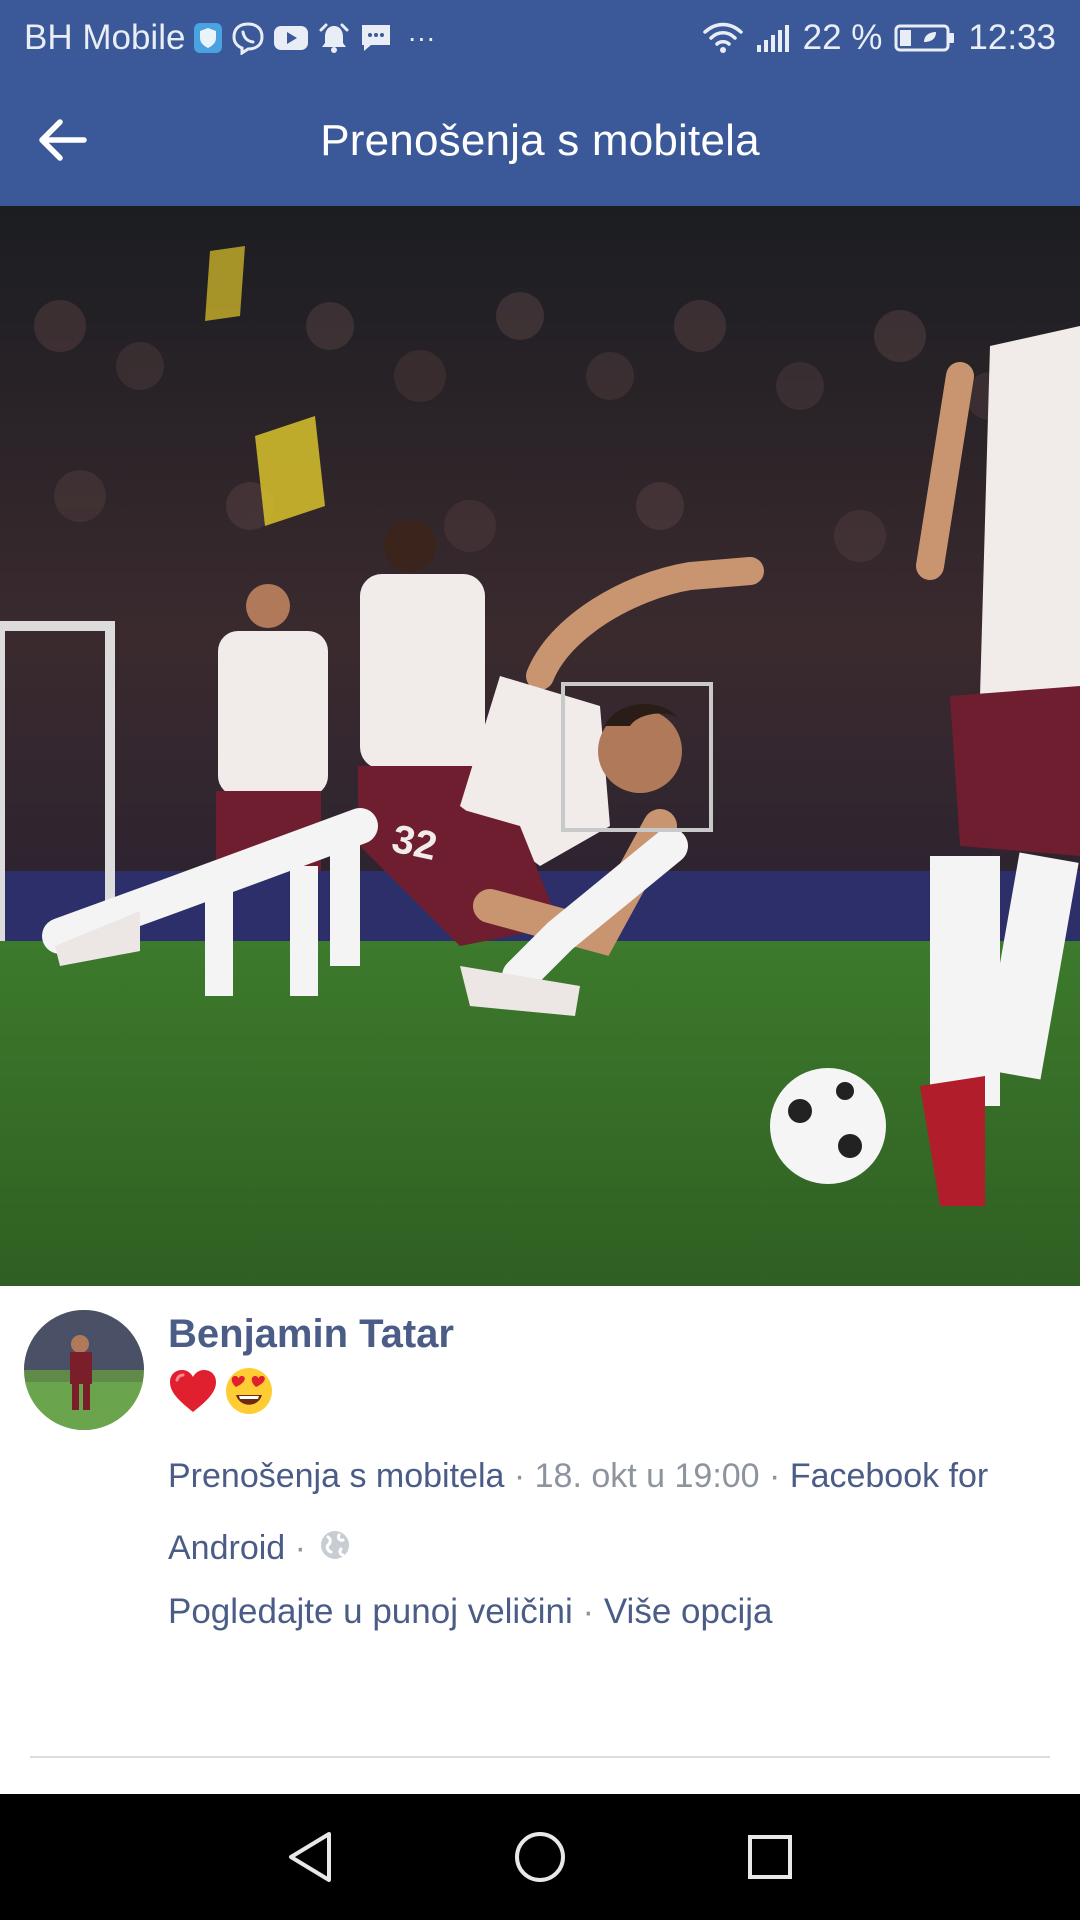 Image resolution: width=1080 pixels, height=1920 pixels. What do you see at coordinates (227, 1548) in the screenshot?
I see `app-link-line2: Android` at bounding box center [227, 1548].